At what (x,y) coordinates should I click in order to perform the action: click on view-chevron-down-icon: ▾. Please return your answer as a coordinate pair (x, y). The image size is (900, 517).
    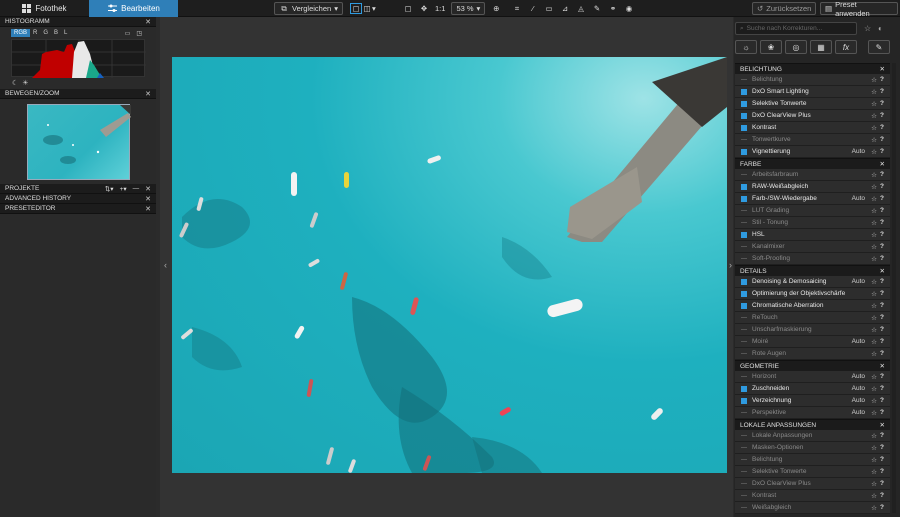
    Looking at the image, I should click on (374, 8).